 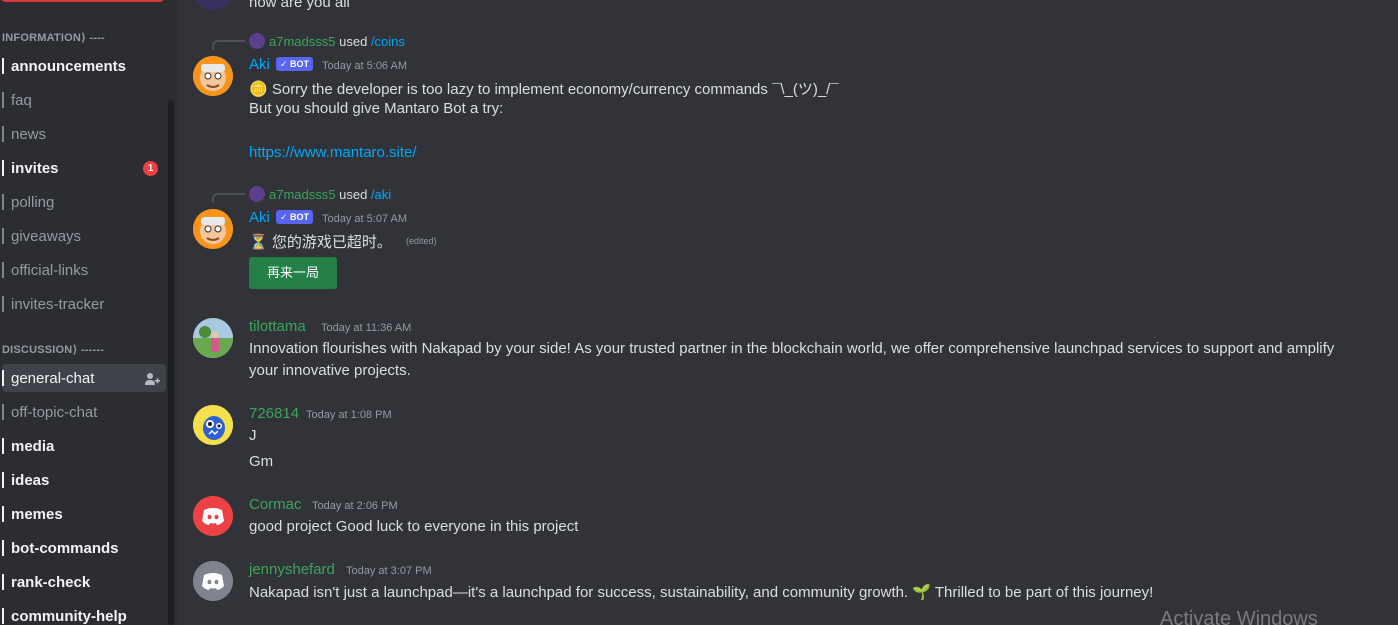 I want to click on channel-polling: polling, so click(x=84, y=202).